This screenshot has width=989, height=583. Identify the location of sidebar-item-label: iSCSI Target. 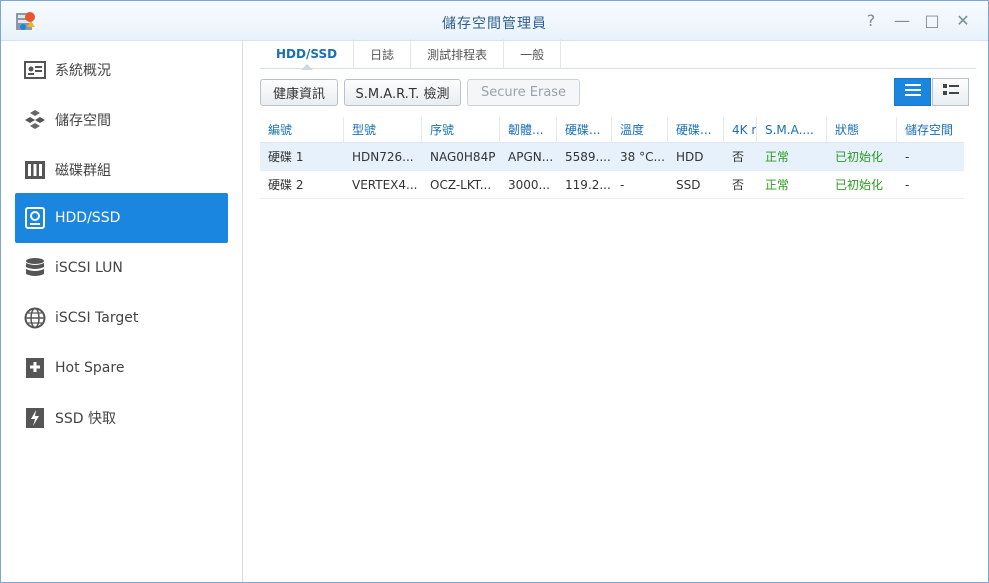
(97, 318).